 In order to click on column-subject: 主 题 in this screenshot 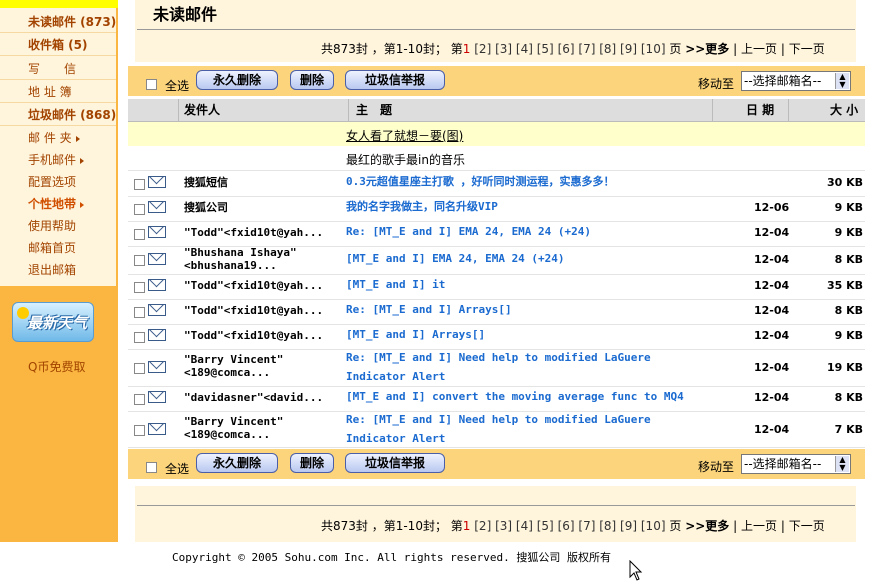, I will do `click(374, 110)`.